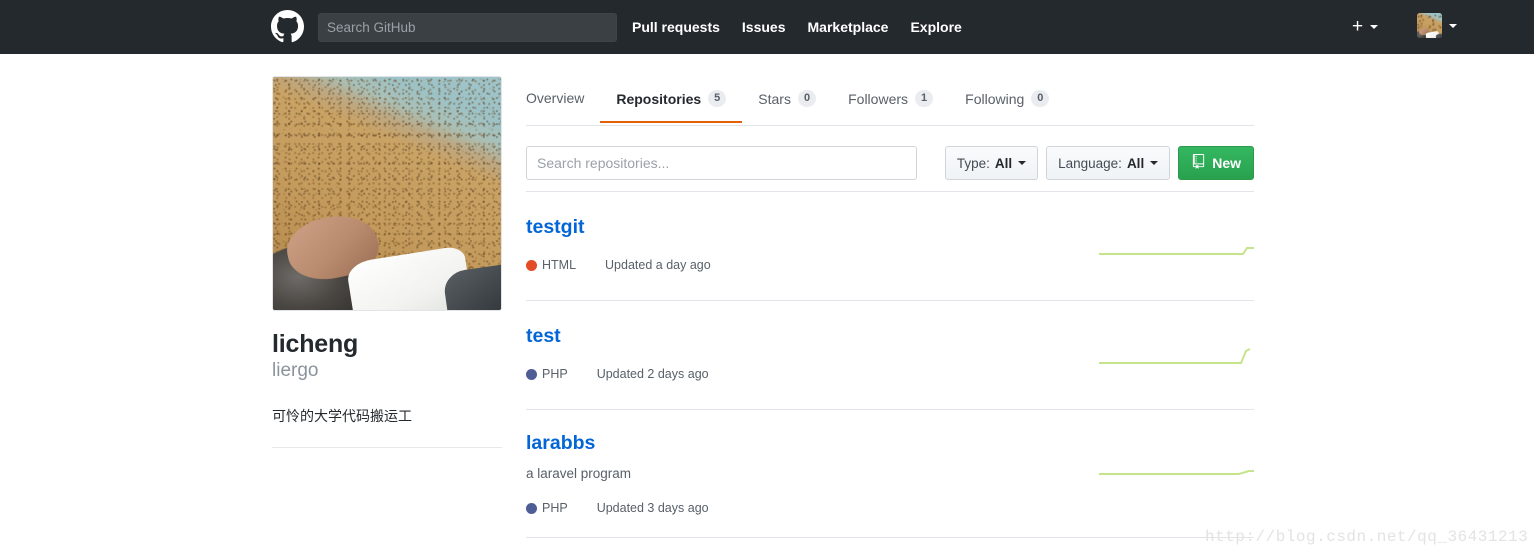  I want to click on create-new-menu: +, so click(1365, 26).